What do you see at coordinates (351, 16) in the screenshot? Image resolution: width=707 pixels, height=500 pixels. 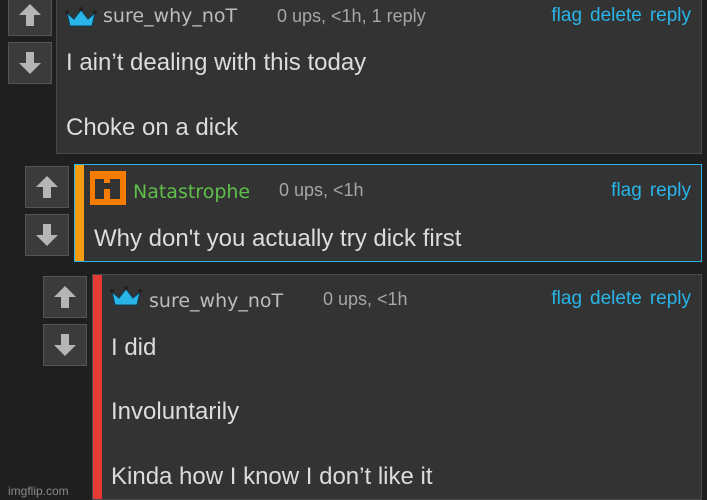 I see `comment-meta: 0 ups, <1h, 1 reply` at bounding box center [351, 16].